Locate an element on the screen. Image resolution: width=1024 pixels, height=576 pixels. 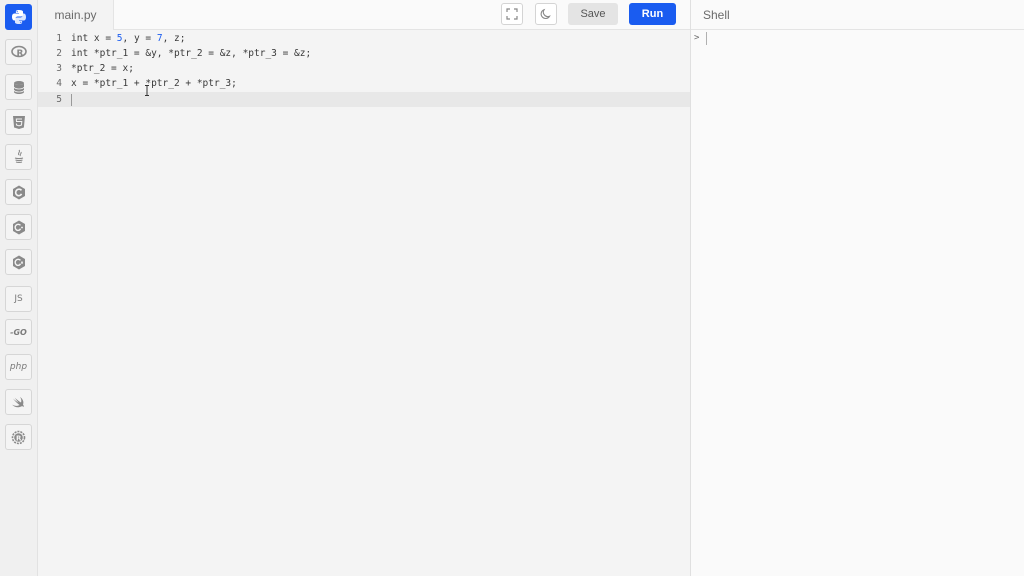
rust-icon: R is located at coordinates (18, 437).